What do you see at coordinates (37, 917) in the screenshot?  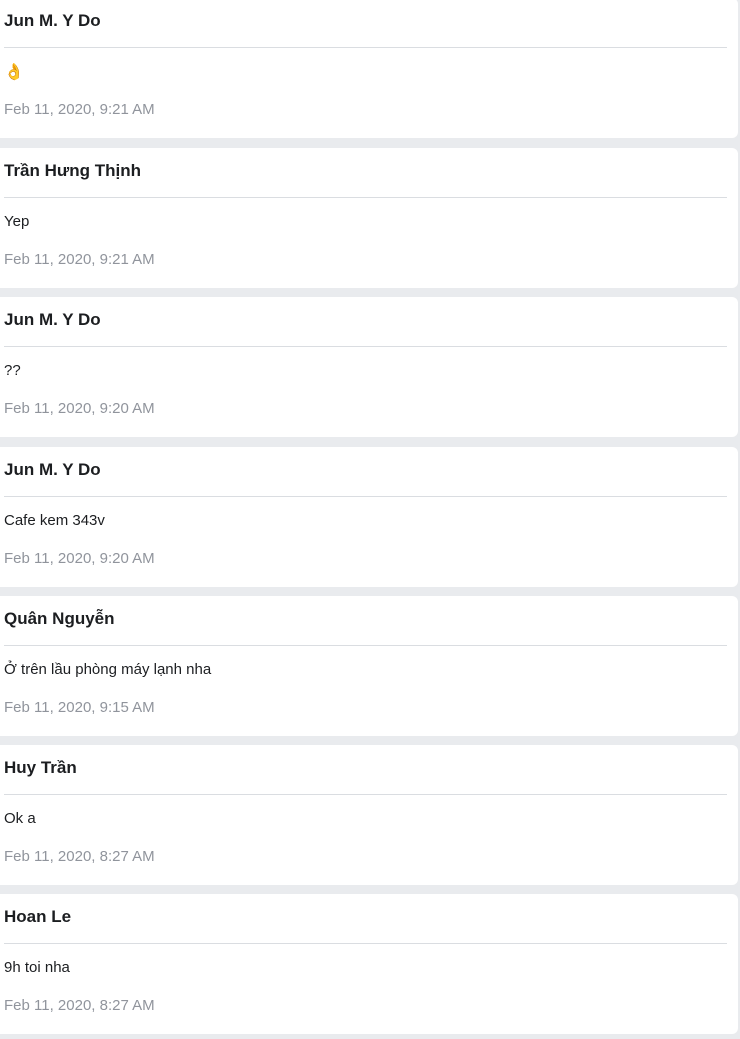 I see `sender-name: Hoan Le` at bounding box center [37, 917].